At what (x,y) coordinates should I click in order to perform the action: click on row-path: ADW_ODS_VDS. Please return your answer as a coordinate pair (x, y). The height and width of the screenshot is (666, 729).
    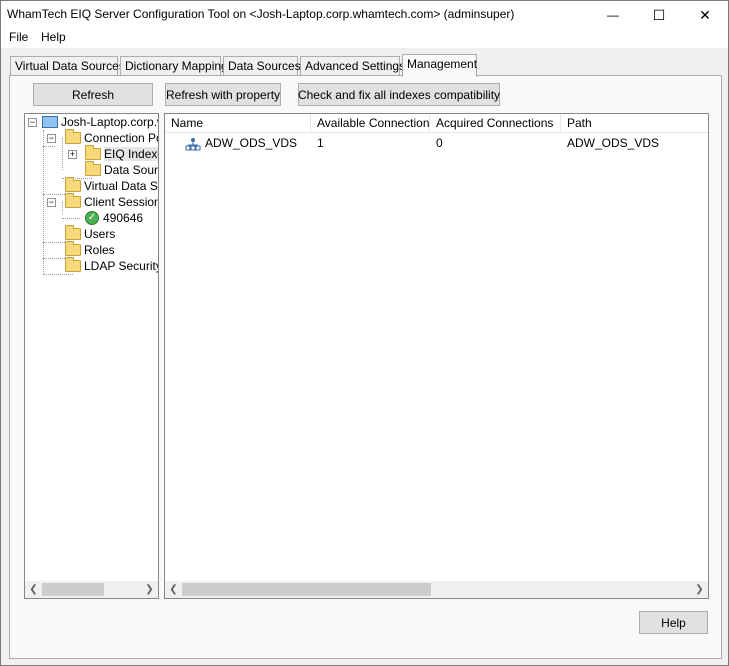
    Looking at the image, I should click on (613, 143).